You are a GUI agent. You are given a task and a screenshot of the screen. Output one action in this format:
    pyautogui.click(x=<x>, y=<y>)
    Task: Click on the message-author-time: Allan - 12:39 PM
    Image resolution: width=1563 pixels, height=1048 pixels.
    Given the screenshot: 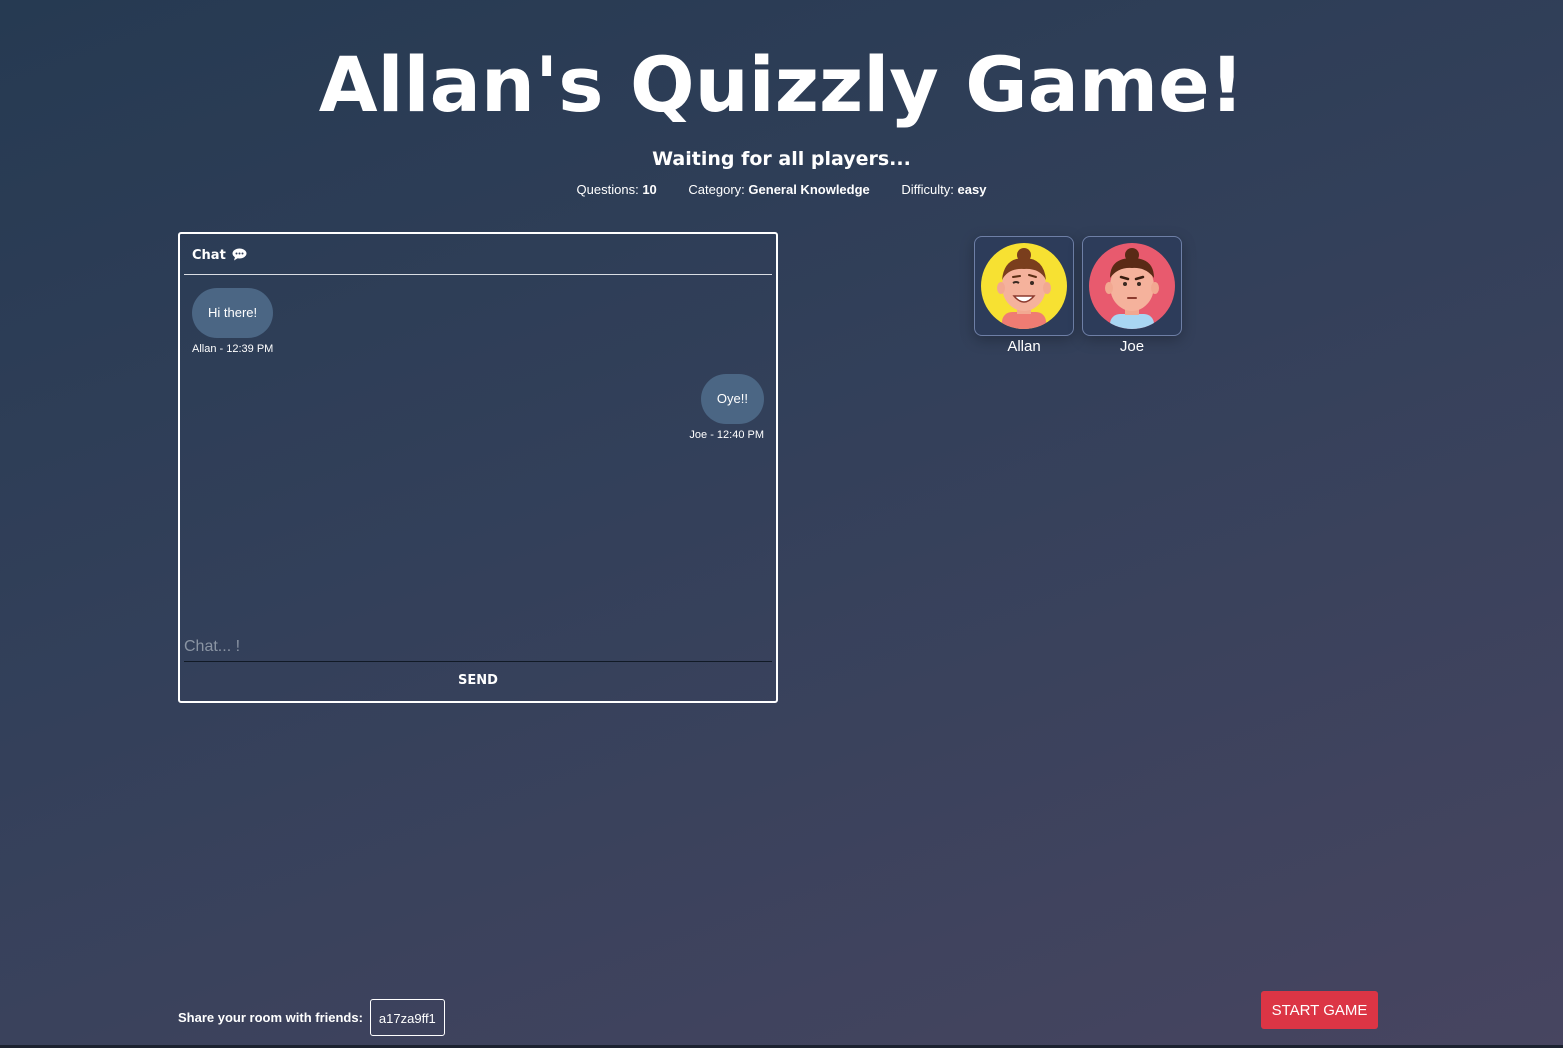 What is the action you would take?
    pyautogui.click(x=233, y=349)
    